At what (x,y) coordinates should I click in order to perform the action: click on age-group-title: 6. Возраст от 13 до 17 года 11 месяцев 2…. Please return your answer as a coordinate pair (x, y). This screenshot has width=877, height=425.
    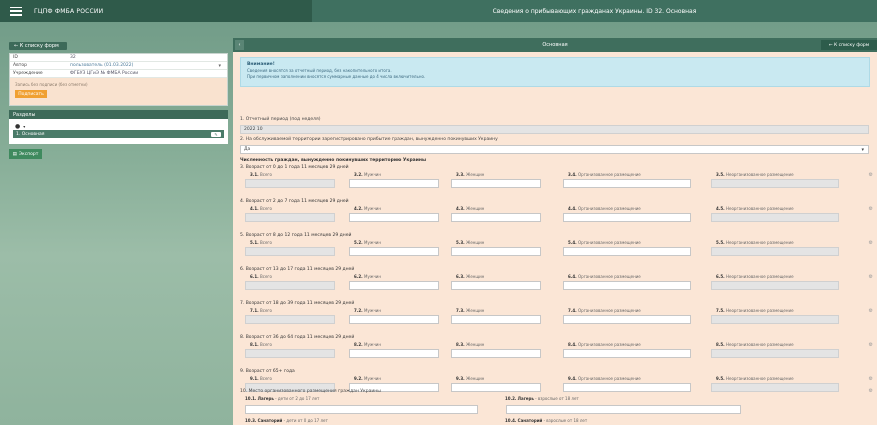
    Looking at the image, I should click on (297, 269).